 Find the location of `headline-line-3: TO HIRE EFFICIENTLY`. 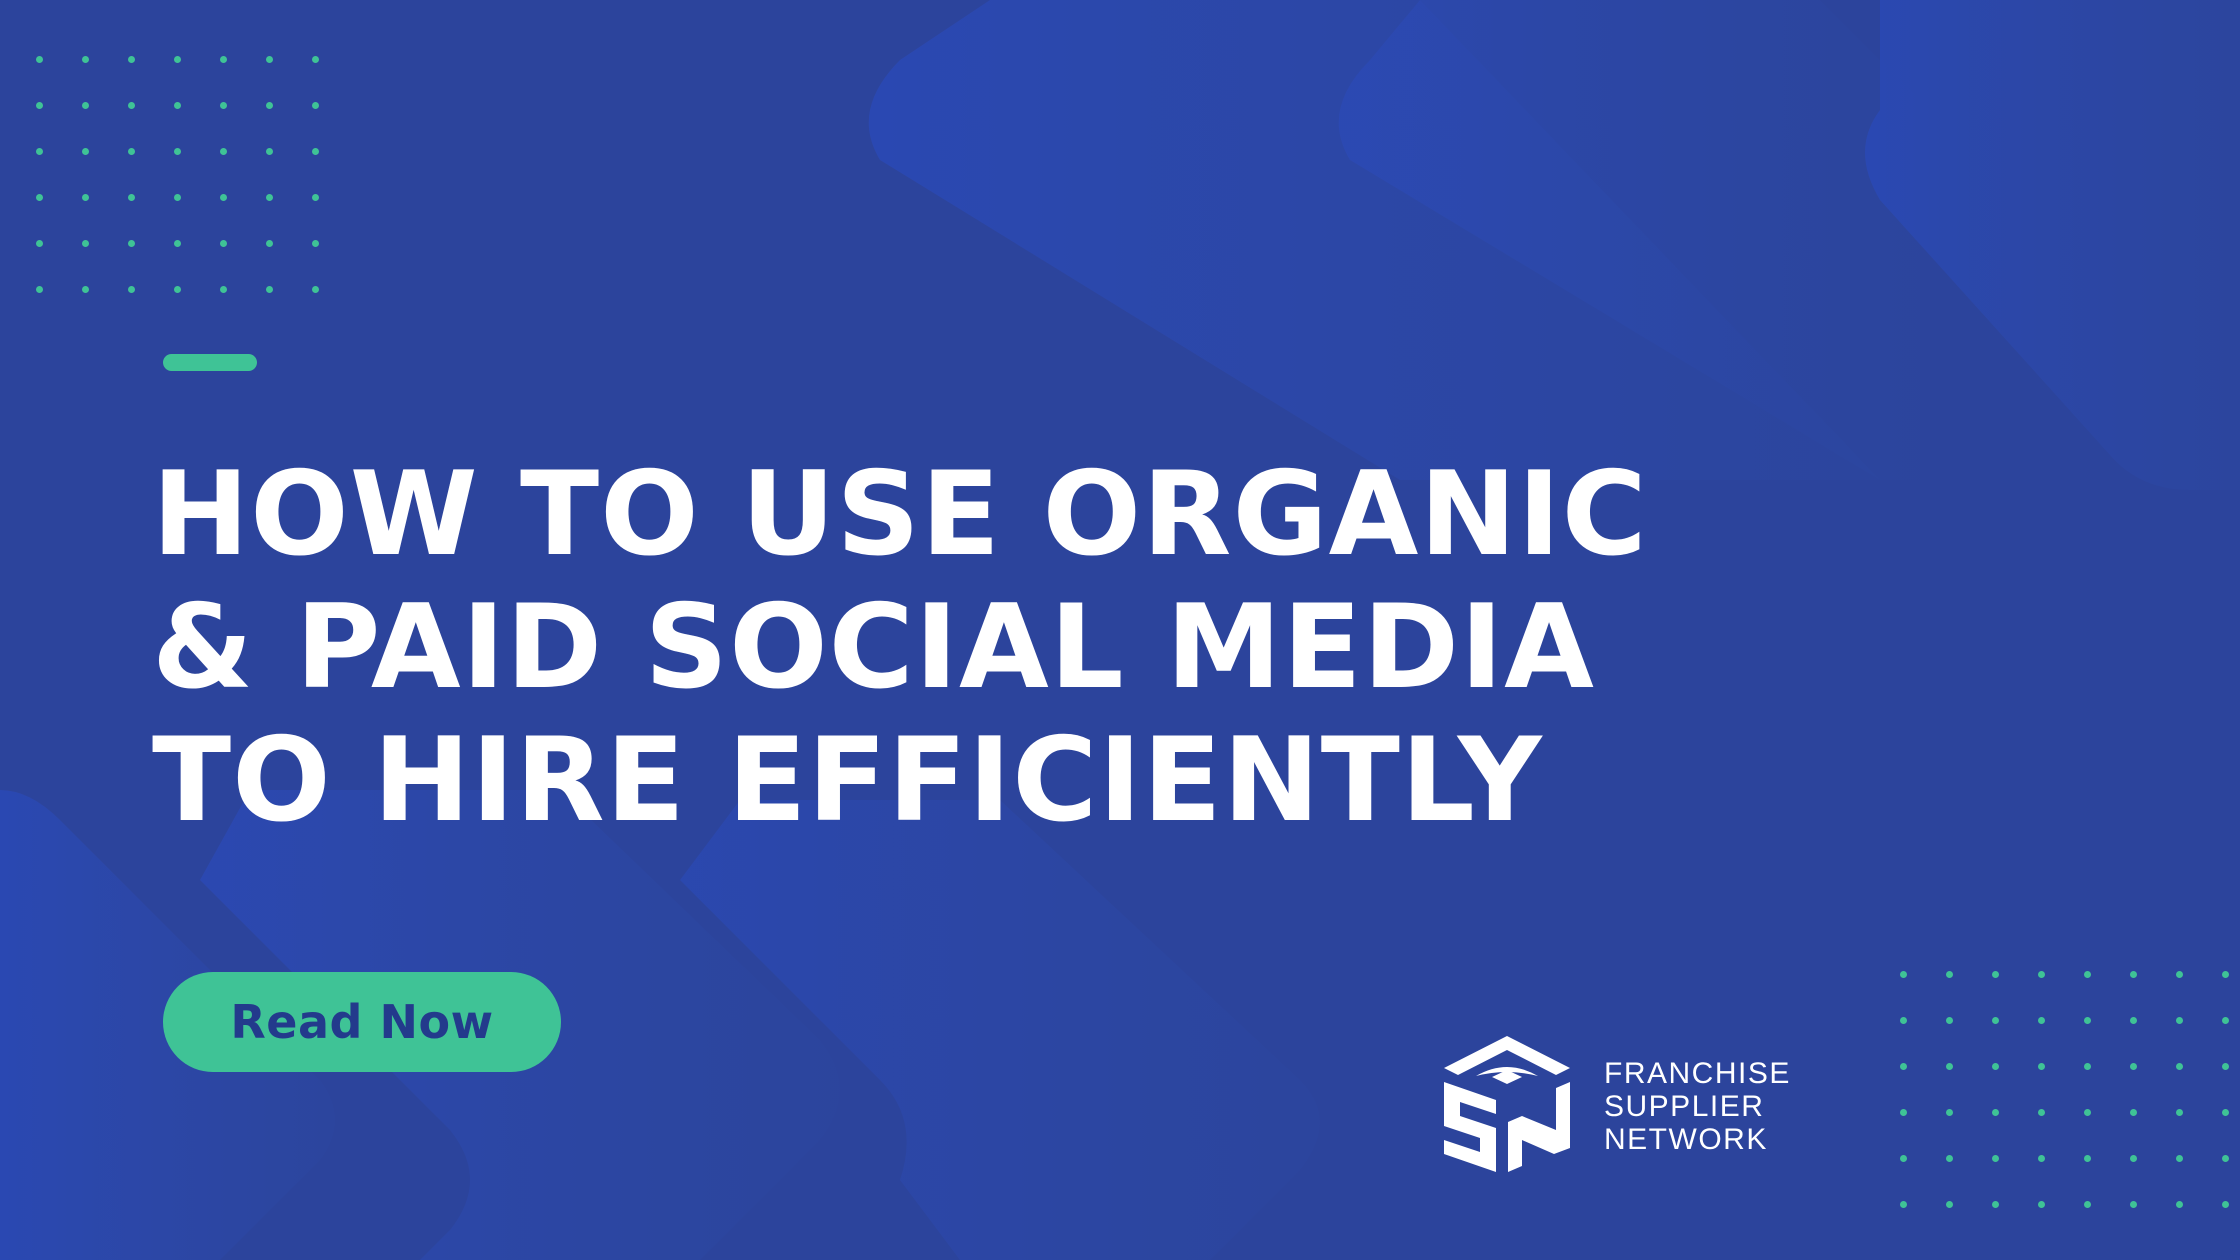

headline-line-3: TO HIRE EFFICIENTLY is located at coordinates (847, 780).